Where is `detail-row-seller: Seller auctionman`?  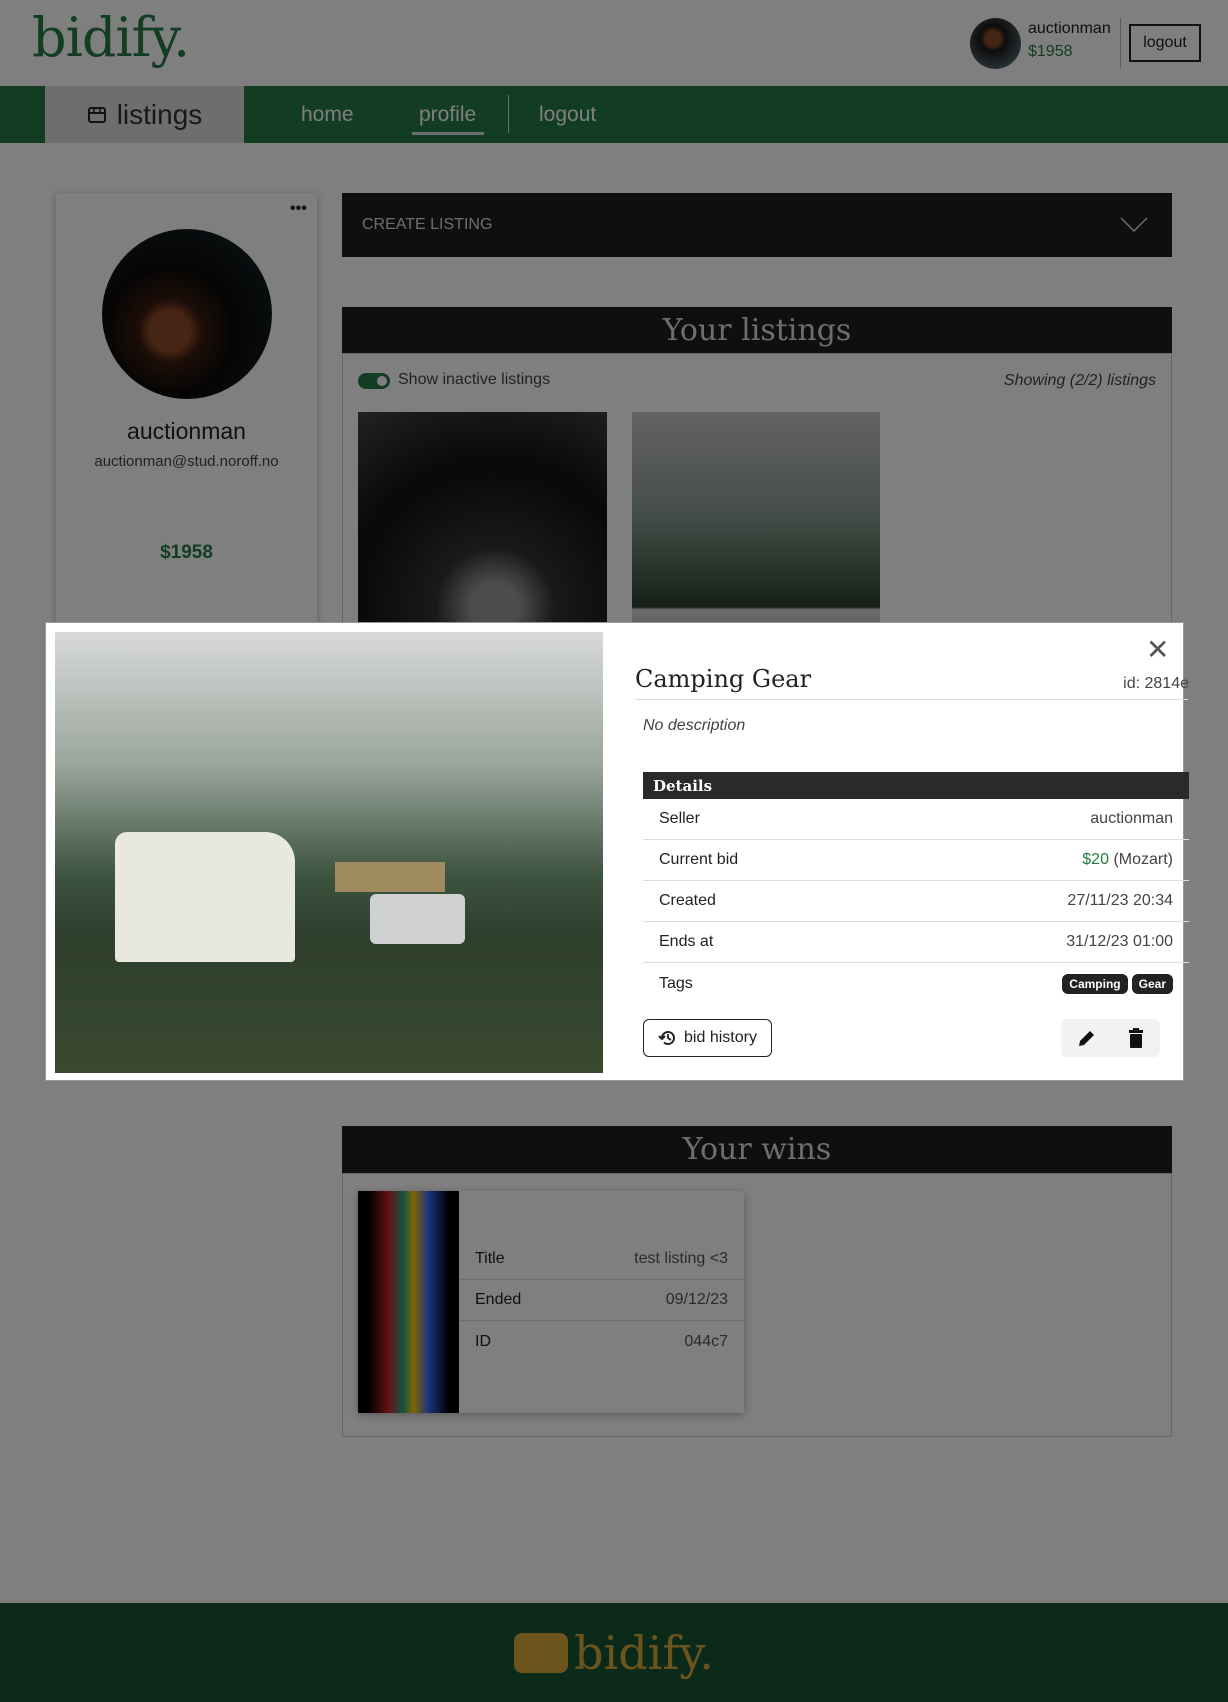
detail-row-seller: Seller auctionman is located at coordinates (916, 819).